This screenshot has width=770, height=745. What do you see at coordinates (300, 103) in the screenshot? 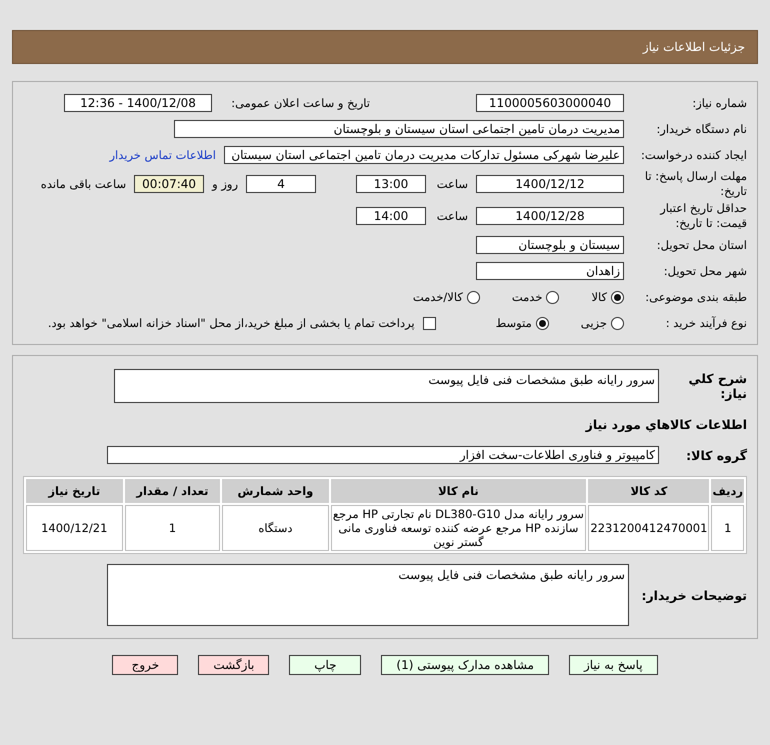
I see `field-label: تاریخ و ساعت اعلان عمومی:` at bounding box center [300, 103].